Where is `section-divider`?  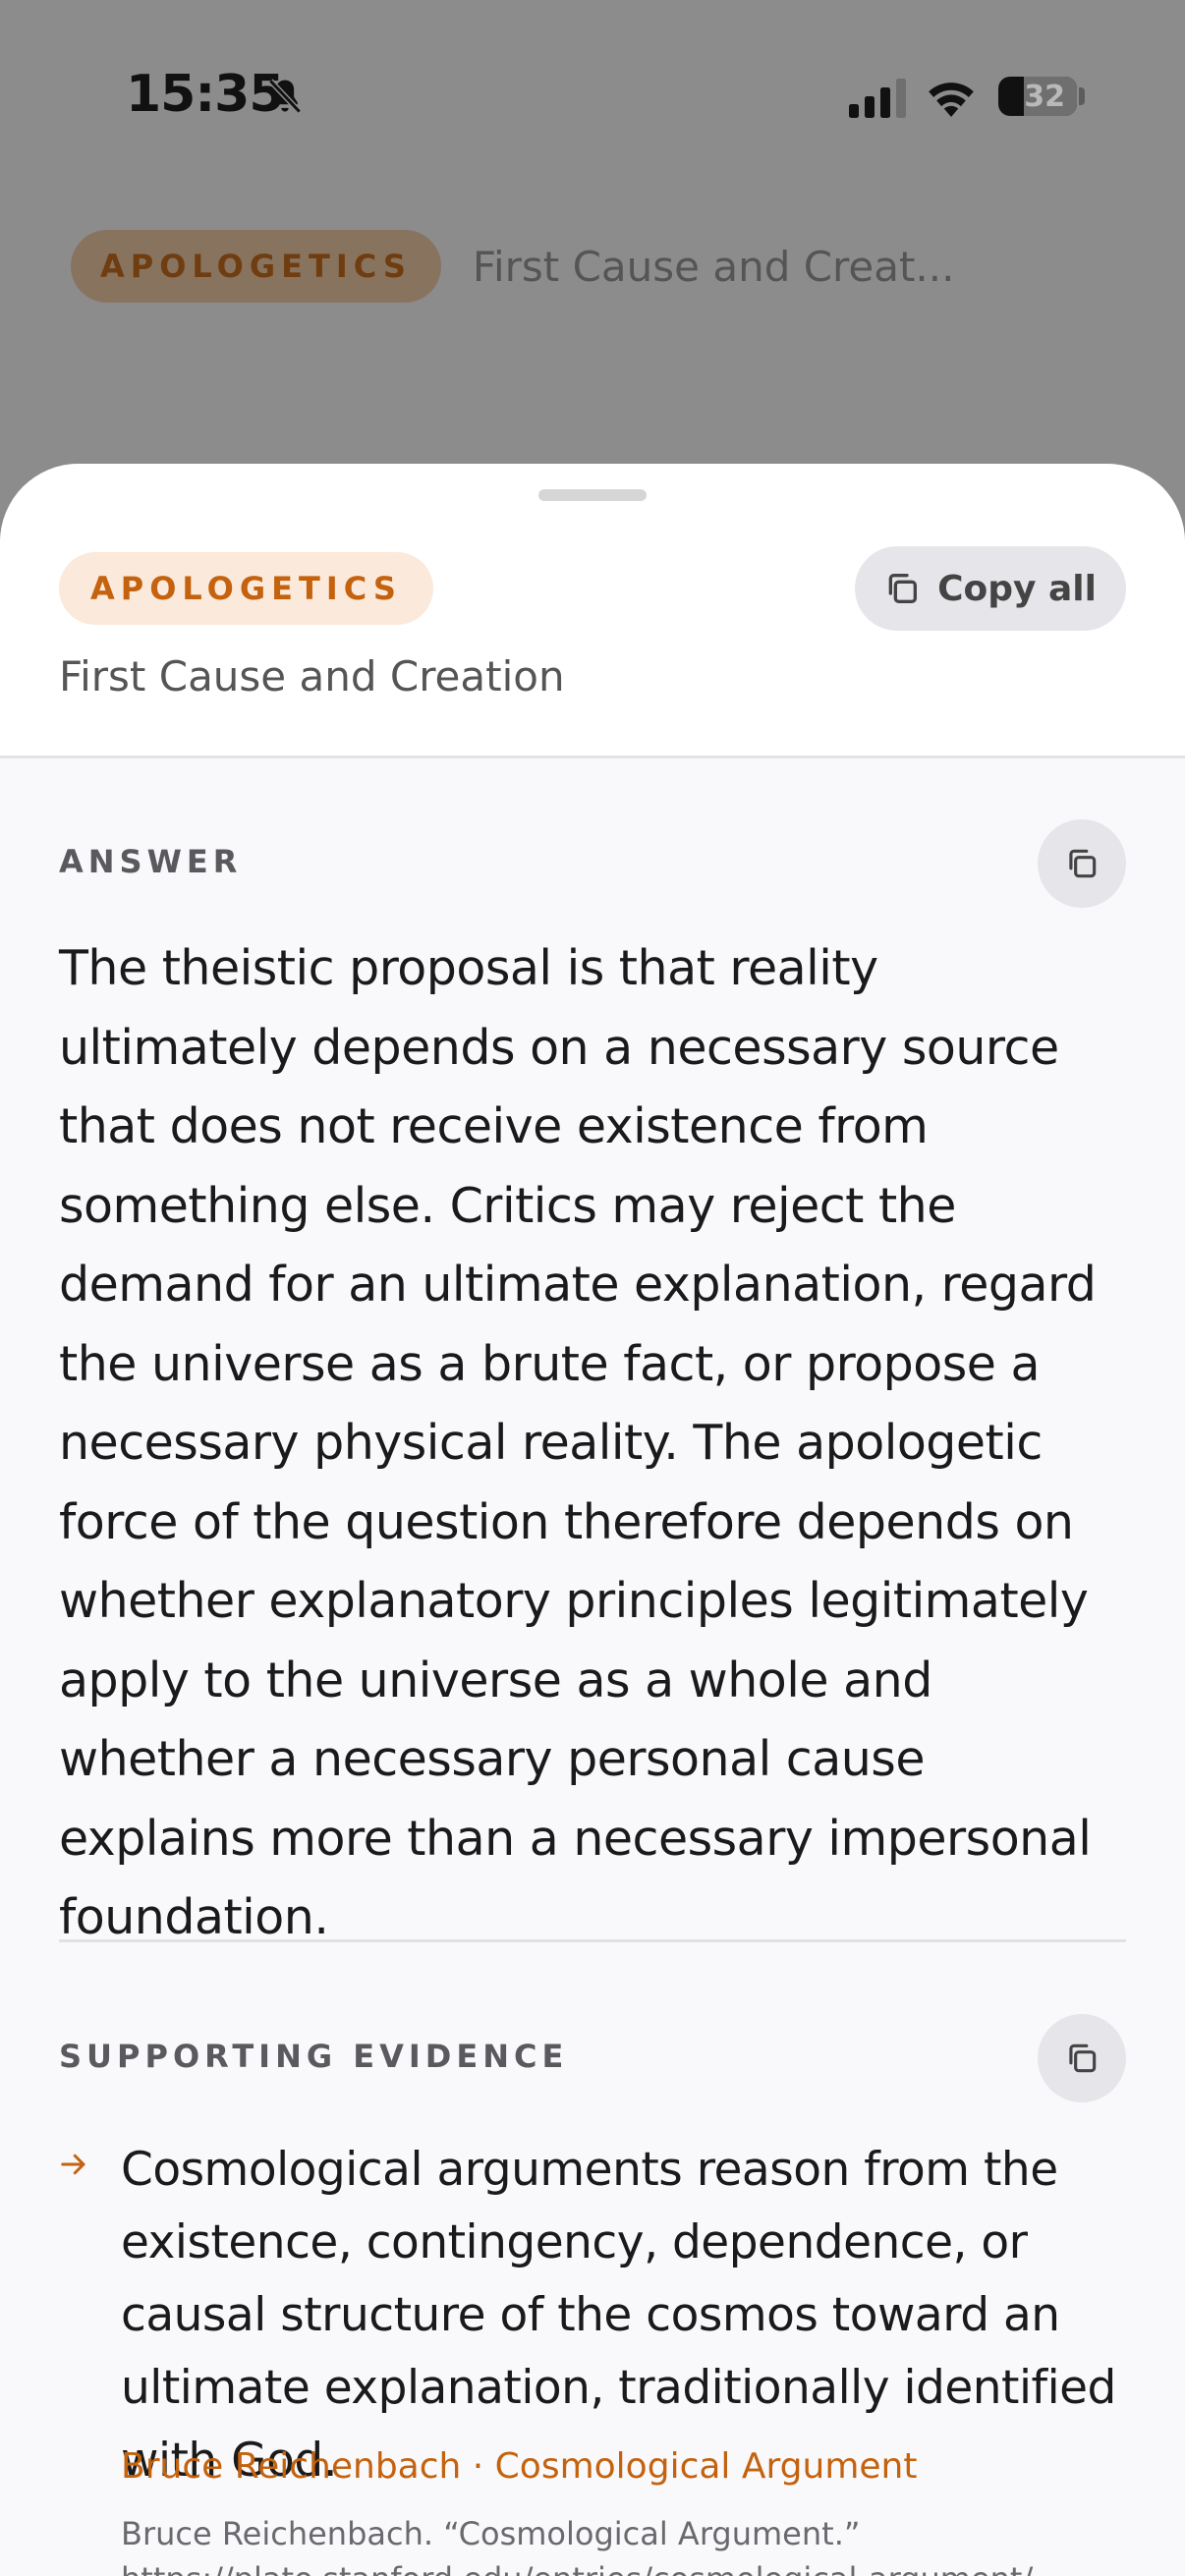 section-divider is located at coordinates (592, 1940).